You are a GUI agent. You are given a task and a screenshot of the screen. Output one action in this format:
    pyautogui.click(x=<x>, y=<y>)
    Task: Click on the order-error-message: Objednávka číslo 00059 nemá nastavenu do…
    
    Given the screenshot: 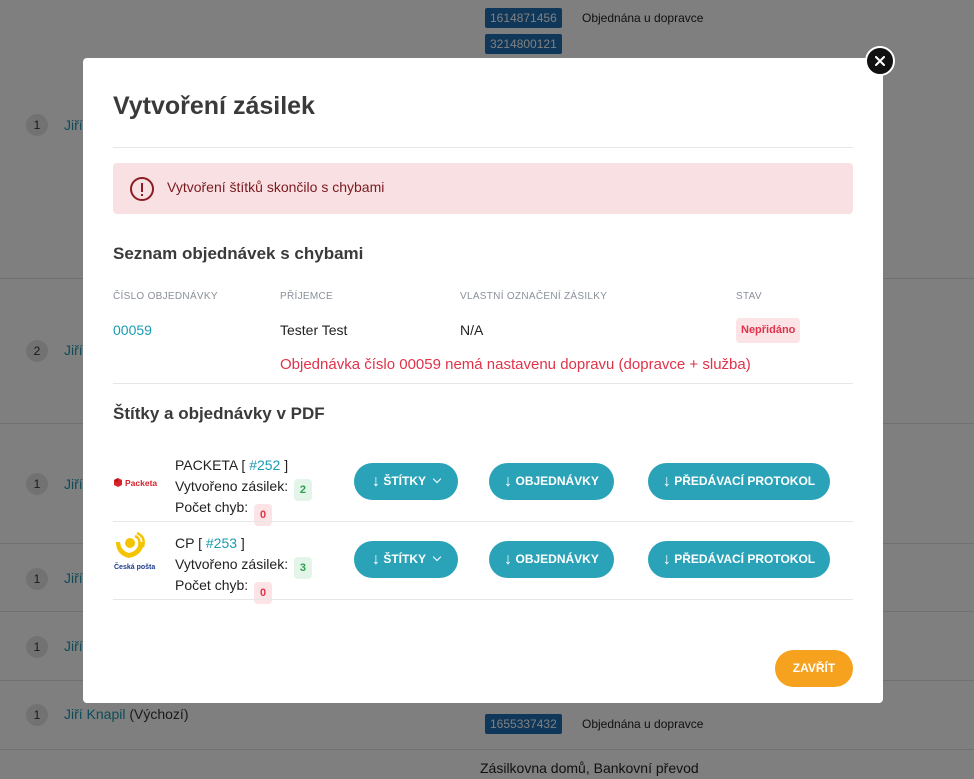 What is the action you would take?
    pyautogui.click(x=515, y=364)
    